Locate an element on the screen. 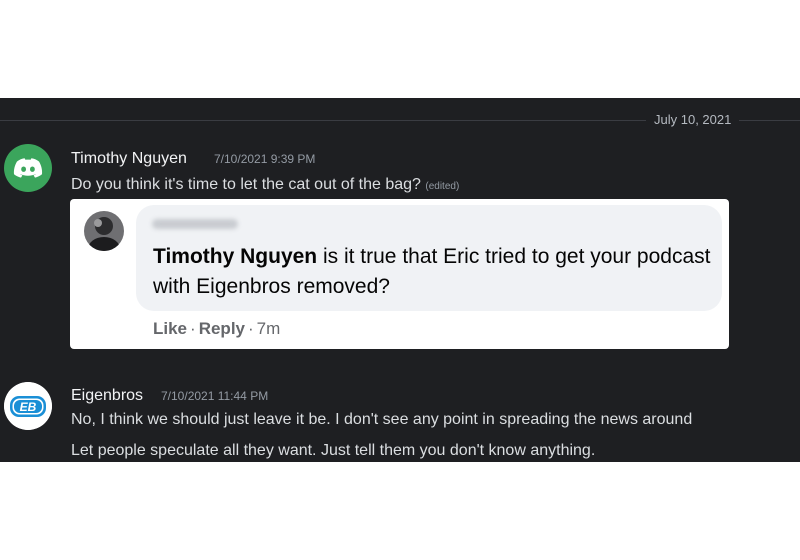 This screenshot has width=800, height=560. avatar: EB is located at coordinates (28, 406).